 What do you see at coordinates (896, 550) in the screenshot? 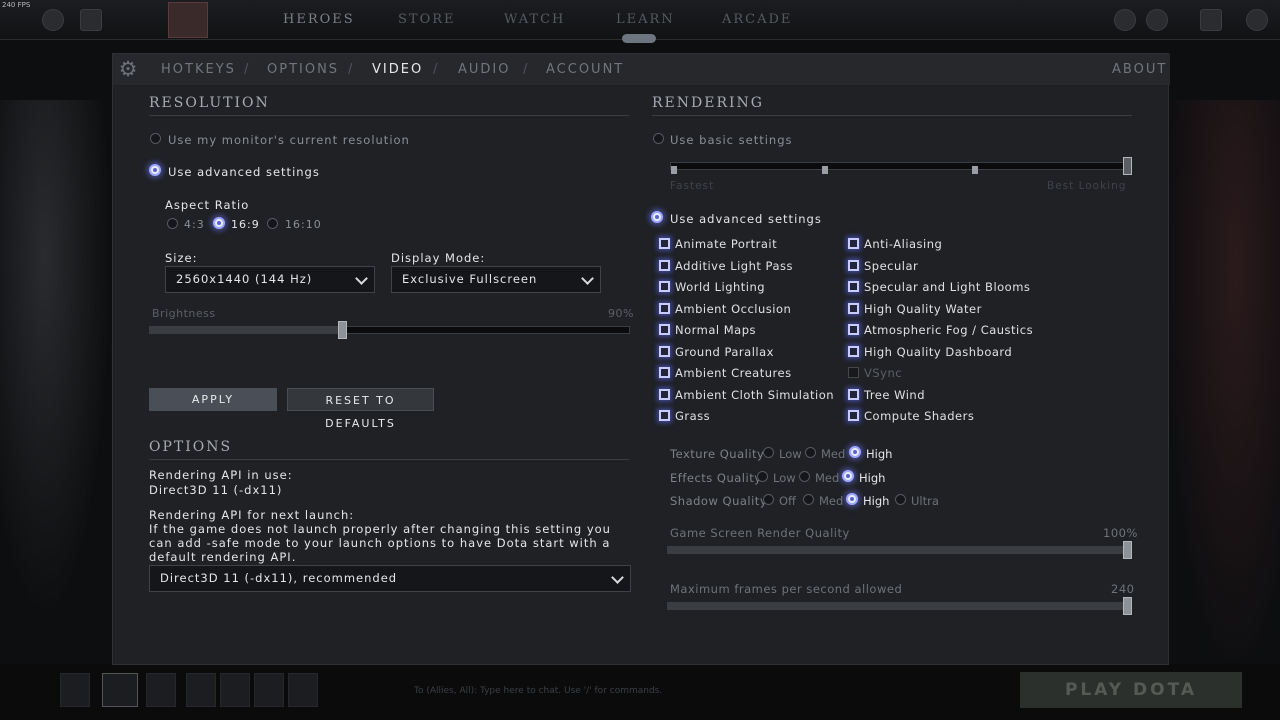
I see `render-quality-fill` at bounding box center [896, 550].